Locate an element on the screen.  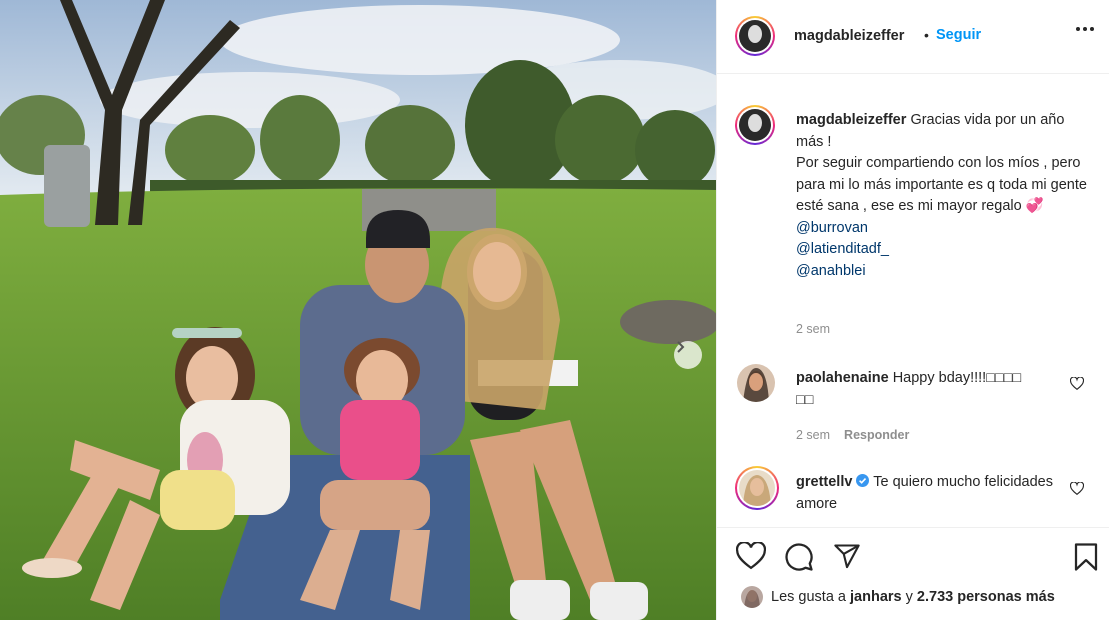
comment-1-emojis-2: □□ is located at coordinates (805, 399).